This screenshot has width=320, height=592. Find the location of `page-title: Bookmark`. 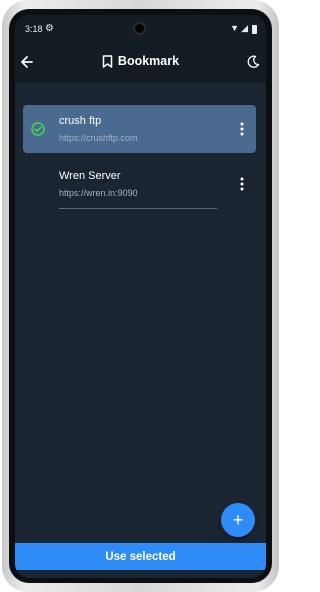

page-title: Bookmark is located at coordinates (148, 61).